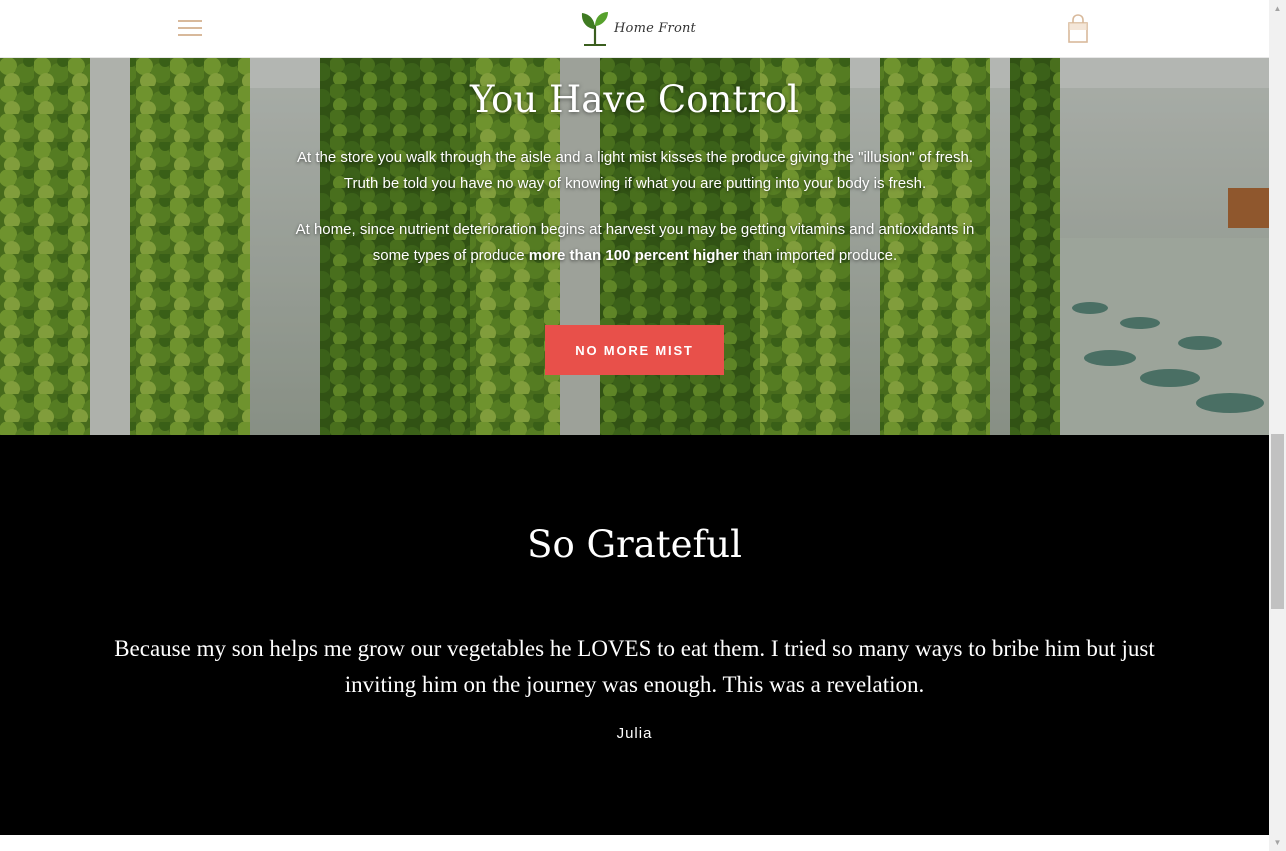 This screenshot has width=1286, height=851. I want to click on hero-title: You Have Control, so click(634, 99).